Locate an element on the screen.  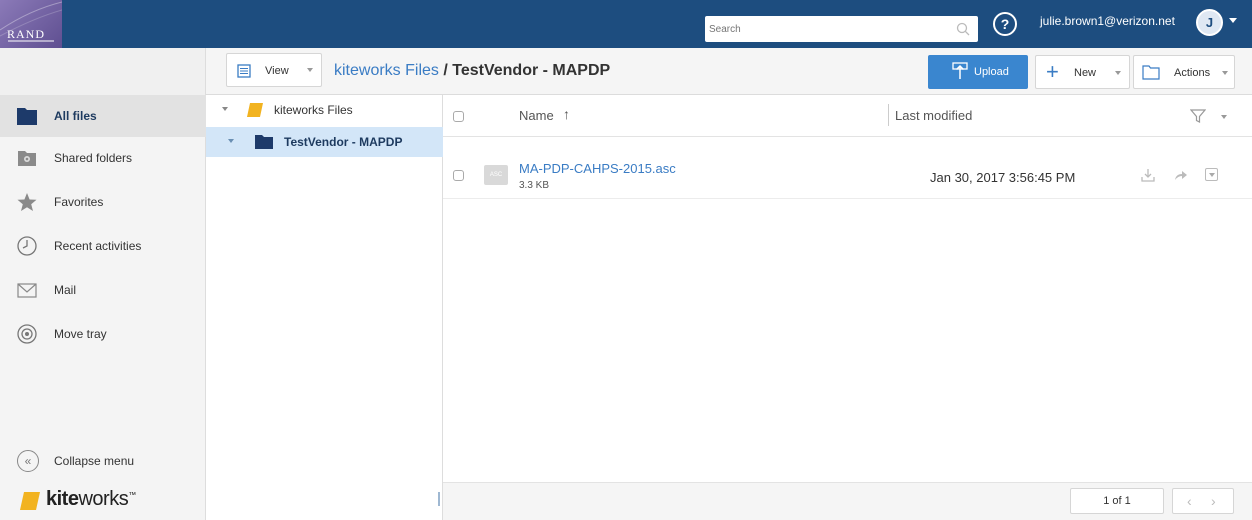
select-all-checkbox is located at coordinates (458, 116).